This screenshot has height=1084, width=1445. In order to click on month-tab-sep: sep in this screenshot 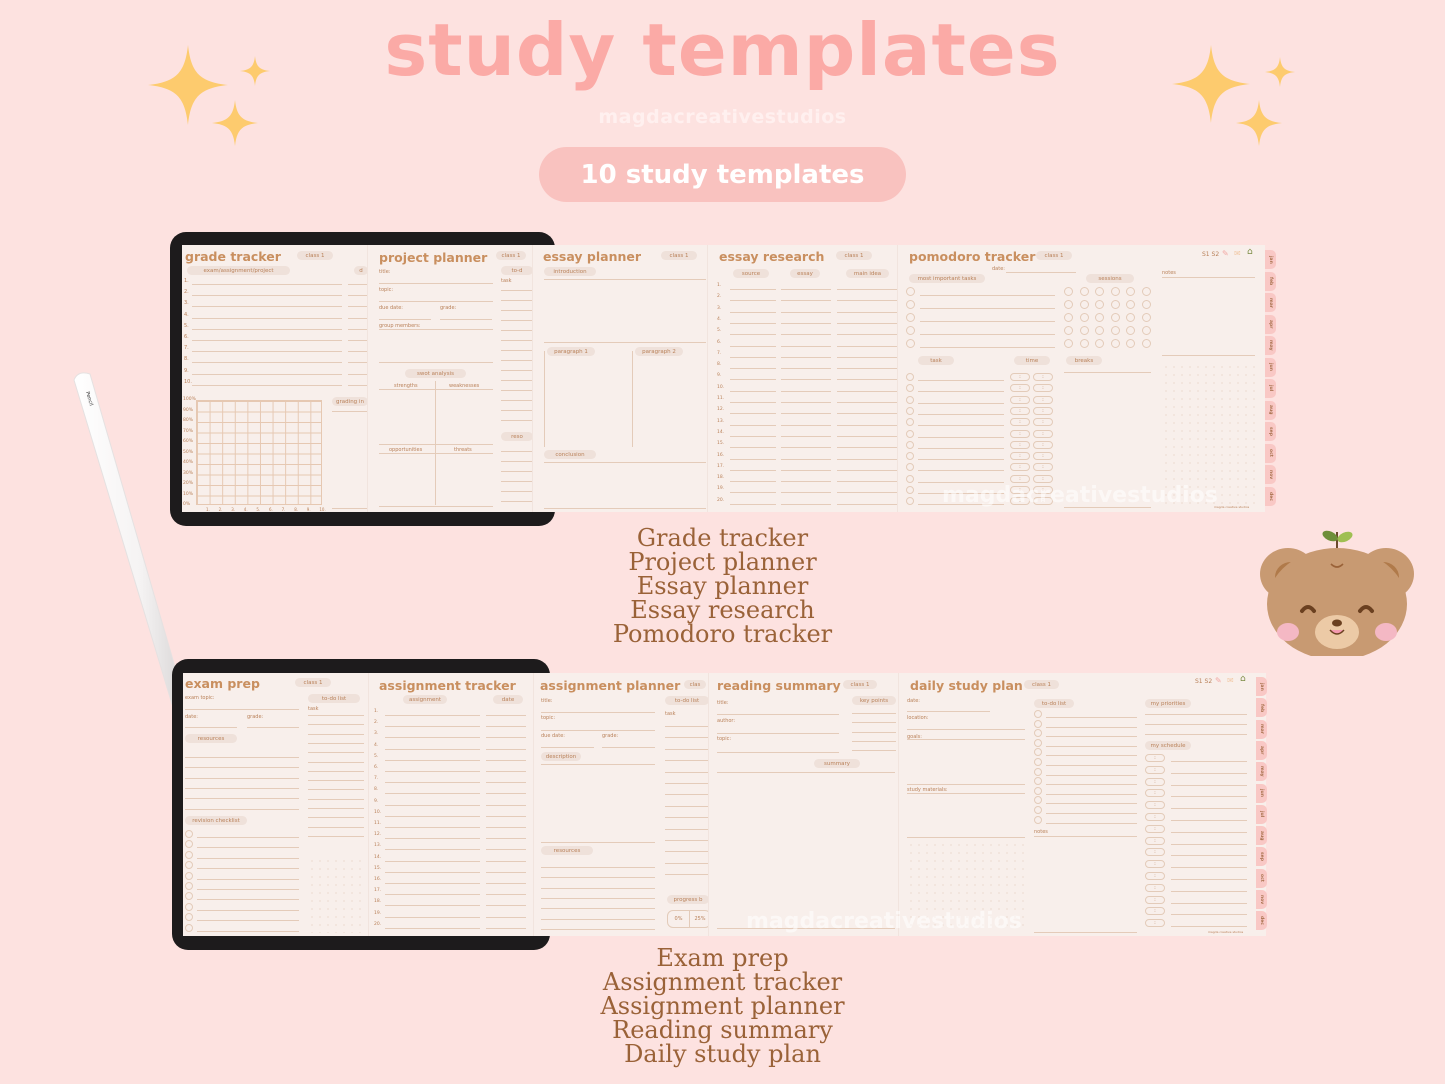, I will do `click(1270, 431)`.